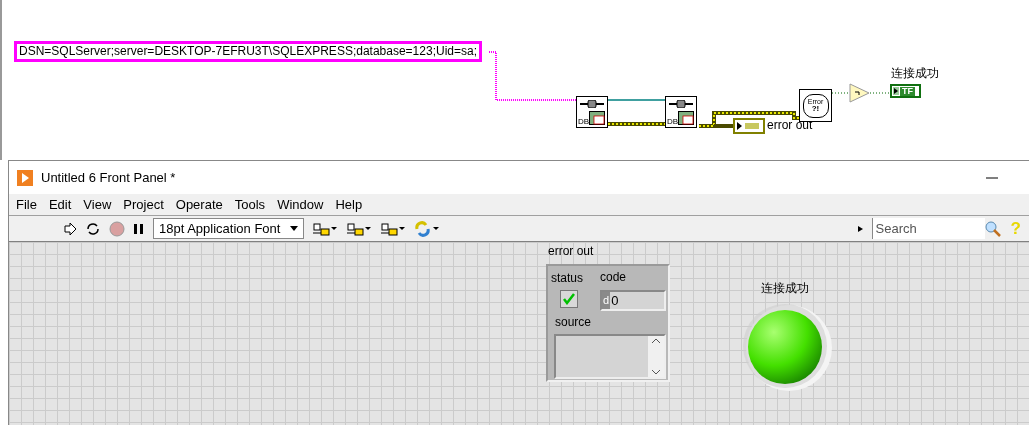  Describe the element at coordinates (614, 300) in the screenshot. I see `code-value: 0` at that location.